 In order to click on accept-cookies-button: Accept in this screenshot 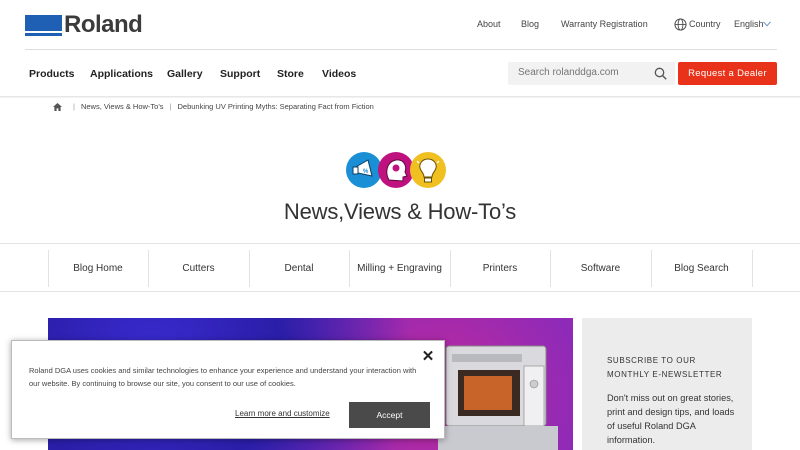, I will do `click(389, 415)`.